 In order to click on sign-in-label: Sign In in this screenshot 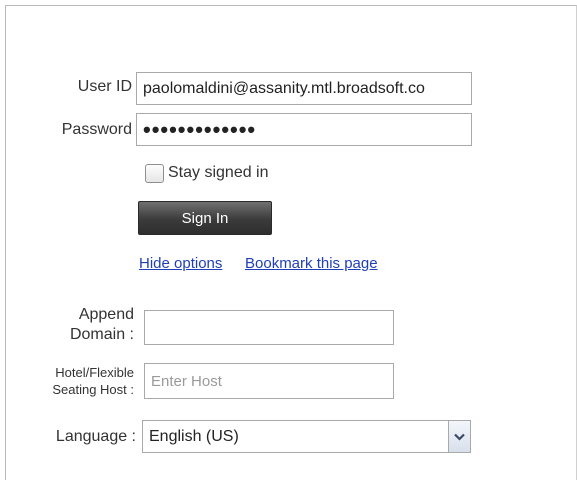, I will do `click(205, 218)`.